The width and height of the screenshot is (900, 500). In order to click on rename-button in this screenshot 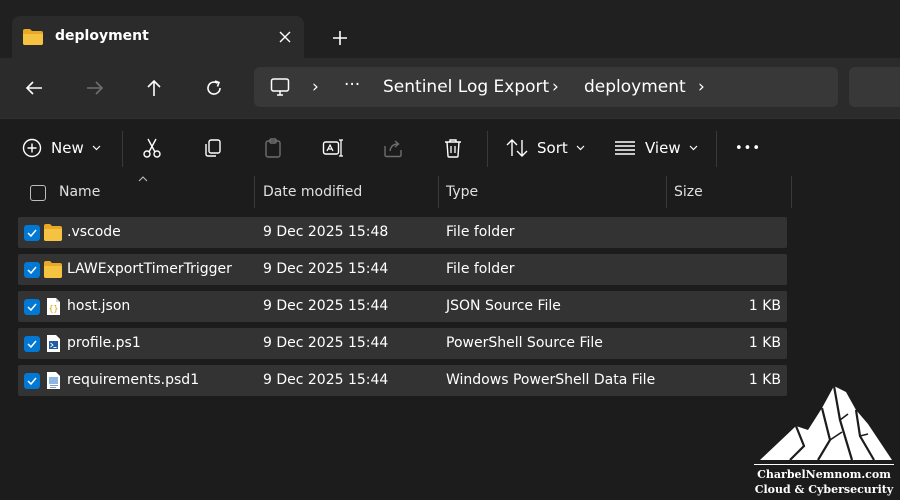, I will do `click(333, 148)`.